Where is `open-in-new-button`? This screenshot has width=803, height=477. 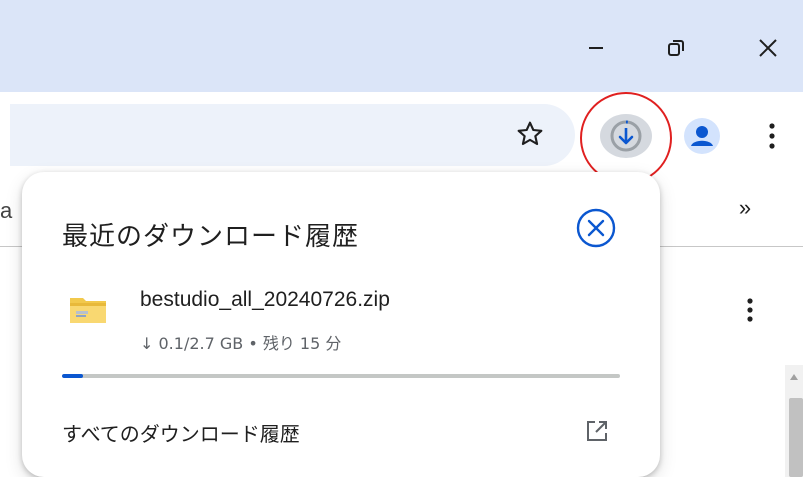 open-in-new-button is located at coordinates (597, 431).